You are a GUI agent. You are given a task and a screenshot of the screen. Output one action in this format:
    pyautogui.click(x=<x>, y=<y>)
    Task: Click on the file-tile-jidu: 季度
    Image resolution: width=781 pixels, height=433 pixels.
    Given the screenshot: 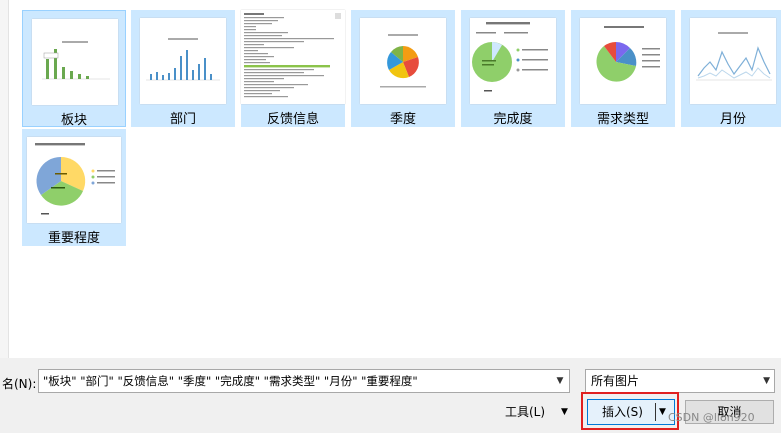 What is the action you would take?
    pyautogui.click(x=403, y=68)
    